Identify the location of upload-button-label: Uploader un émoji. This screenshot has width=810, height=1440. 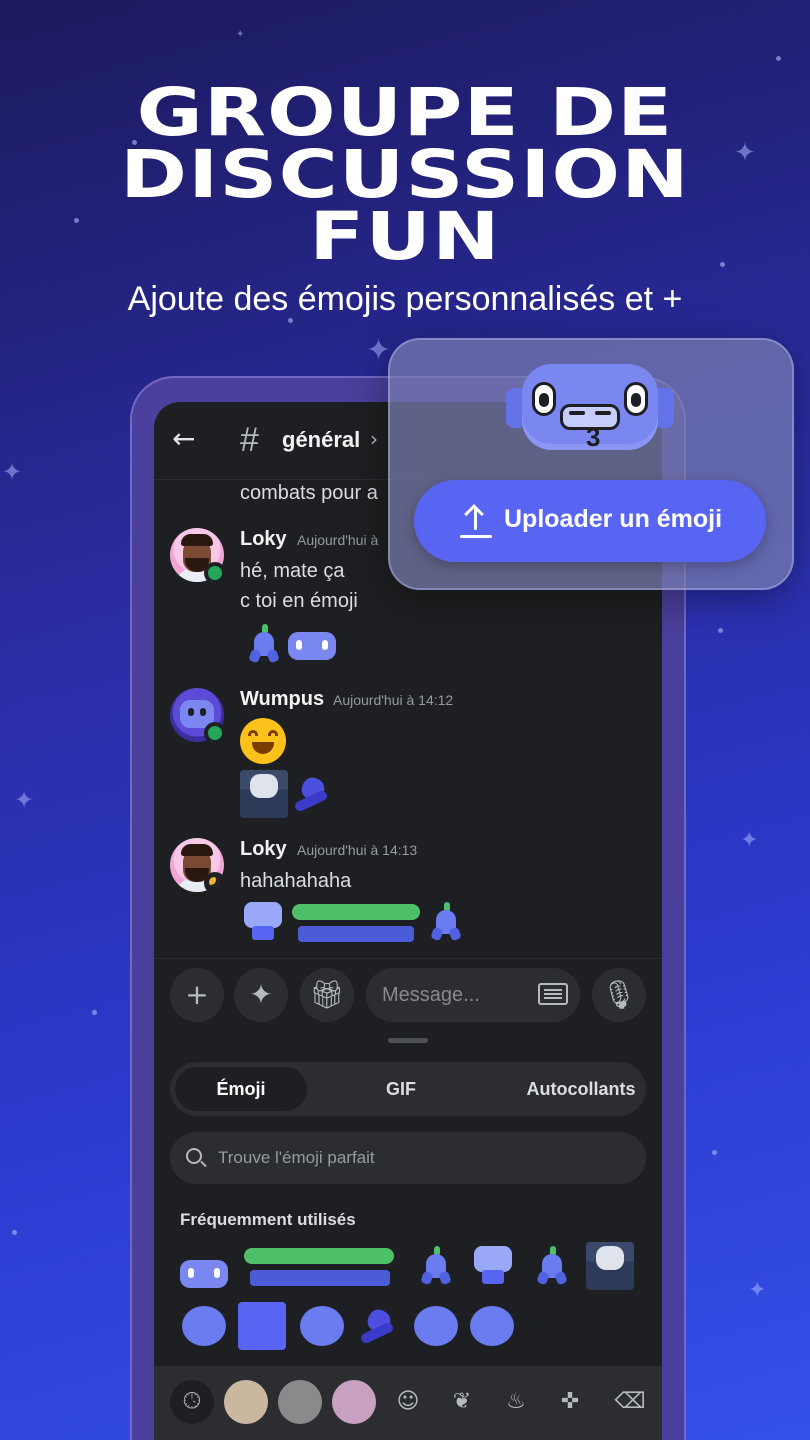
(613, 519).